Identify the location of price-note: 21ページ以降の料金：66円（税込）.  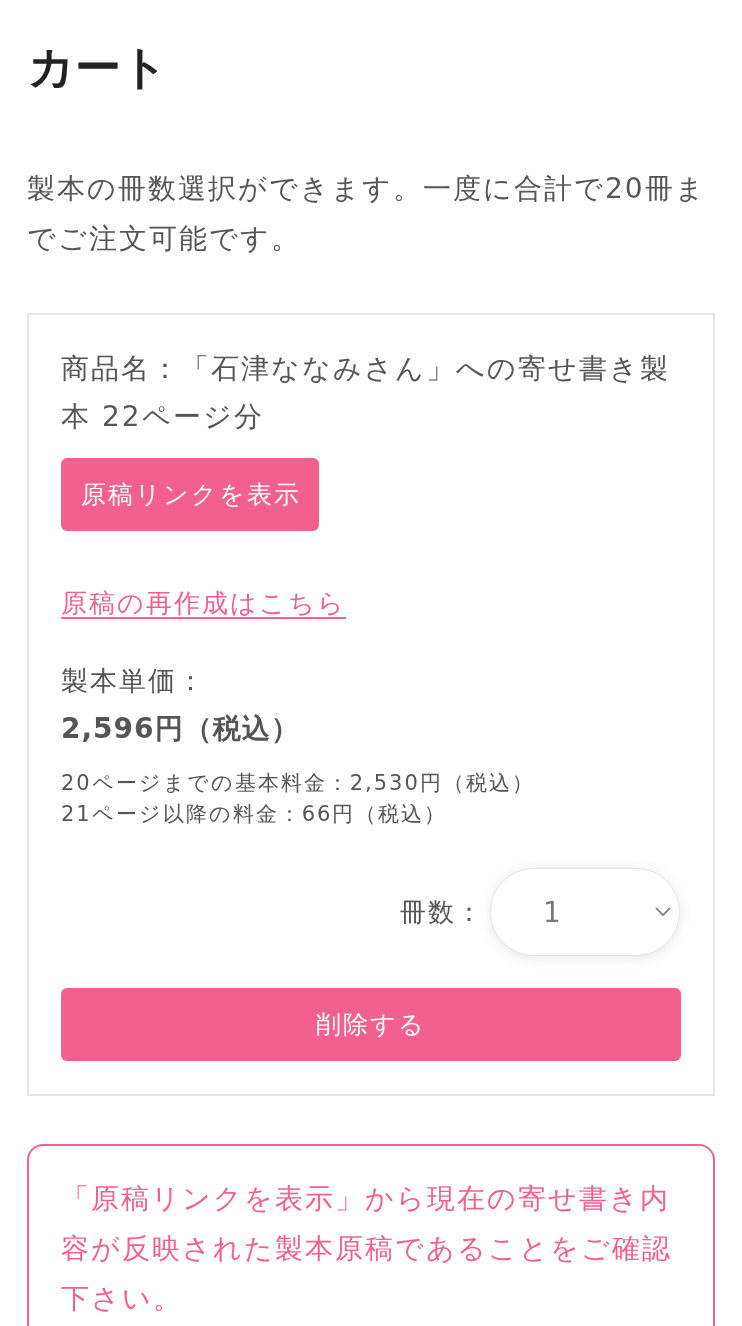
(255, 814).